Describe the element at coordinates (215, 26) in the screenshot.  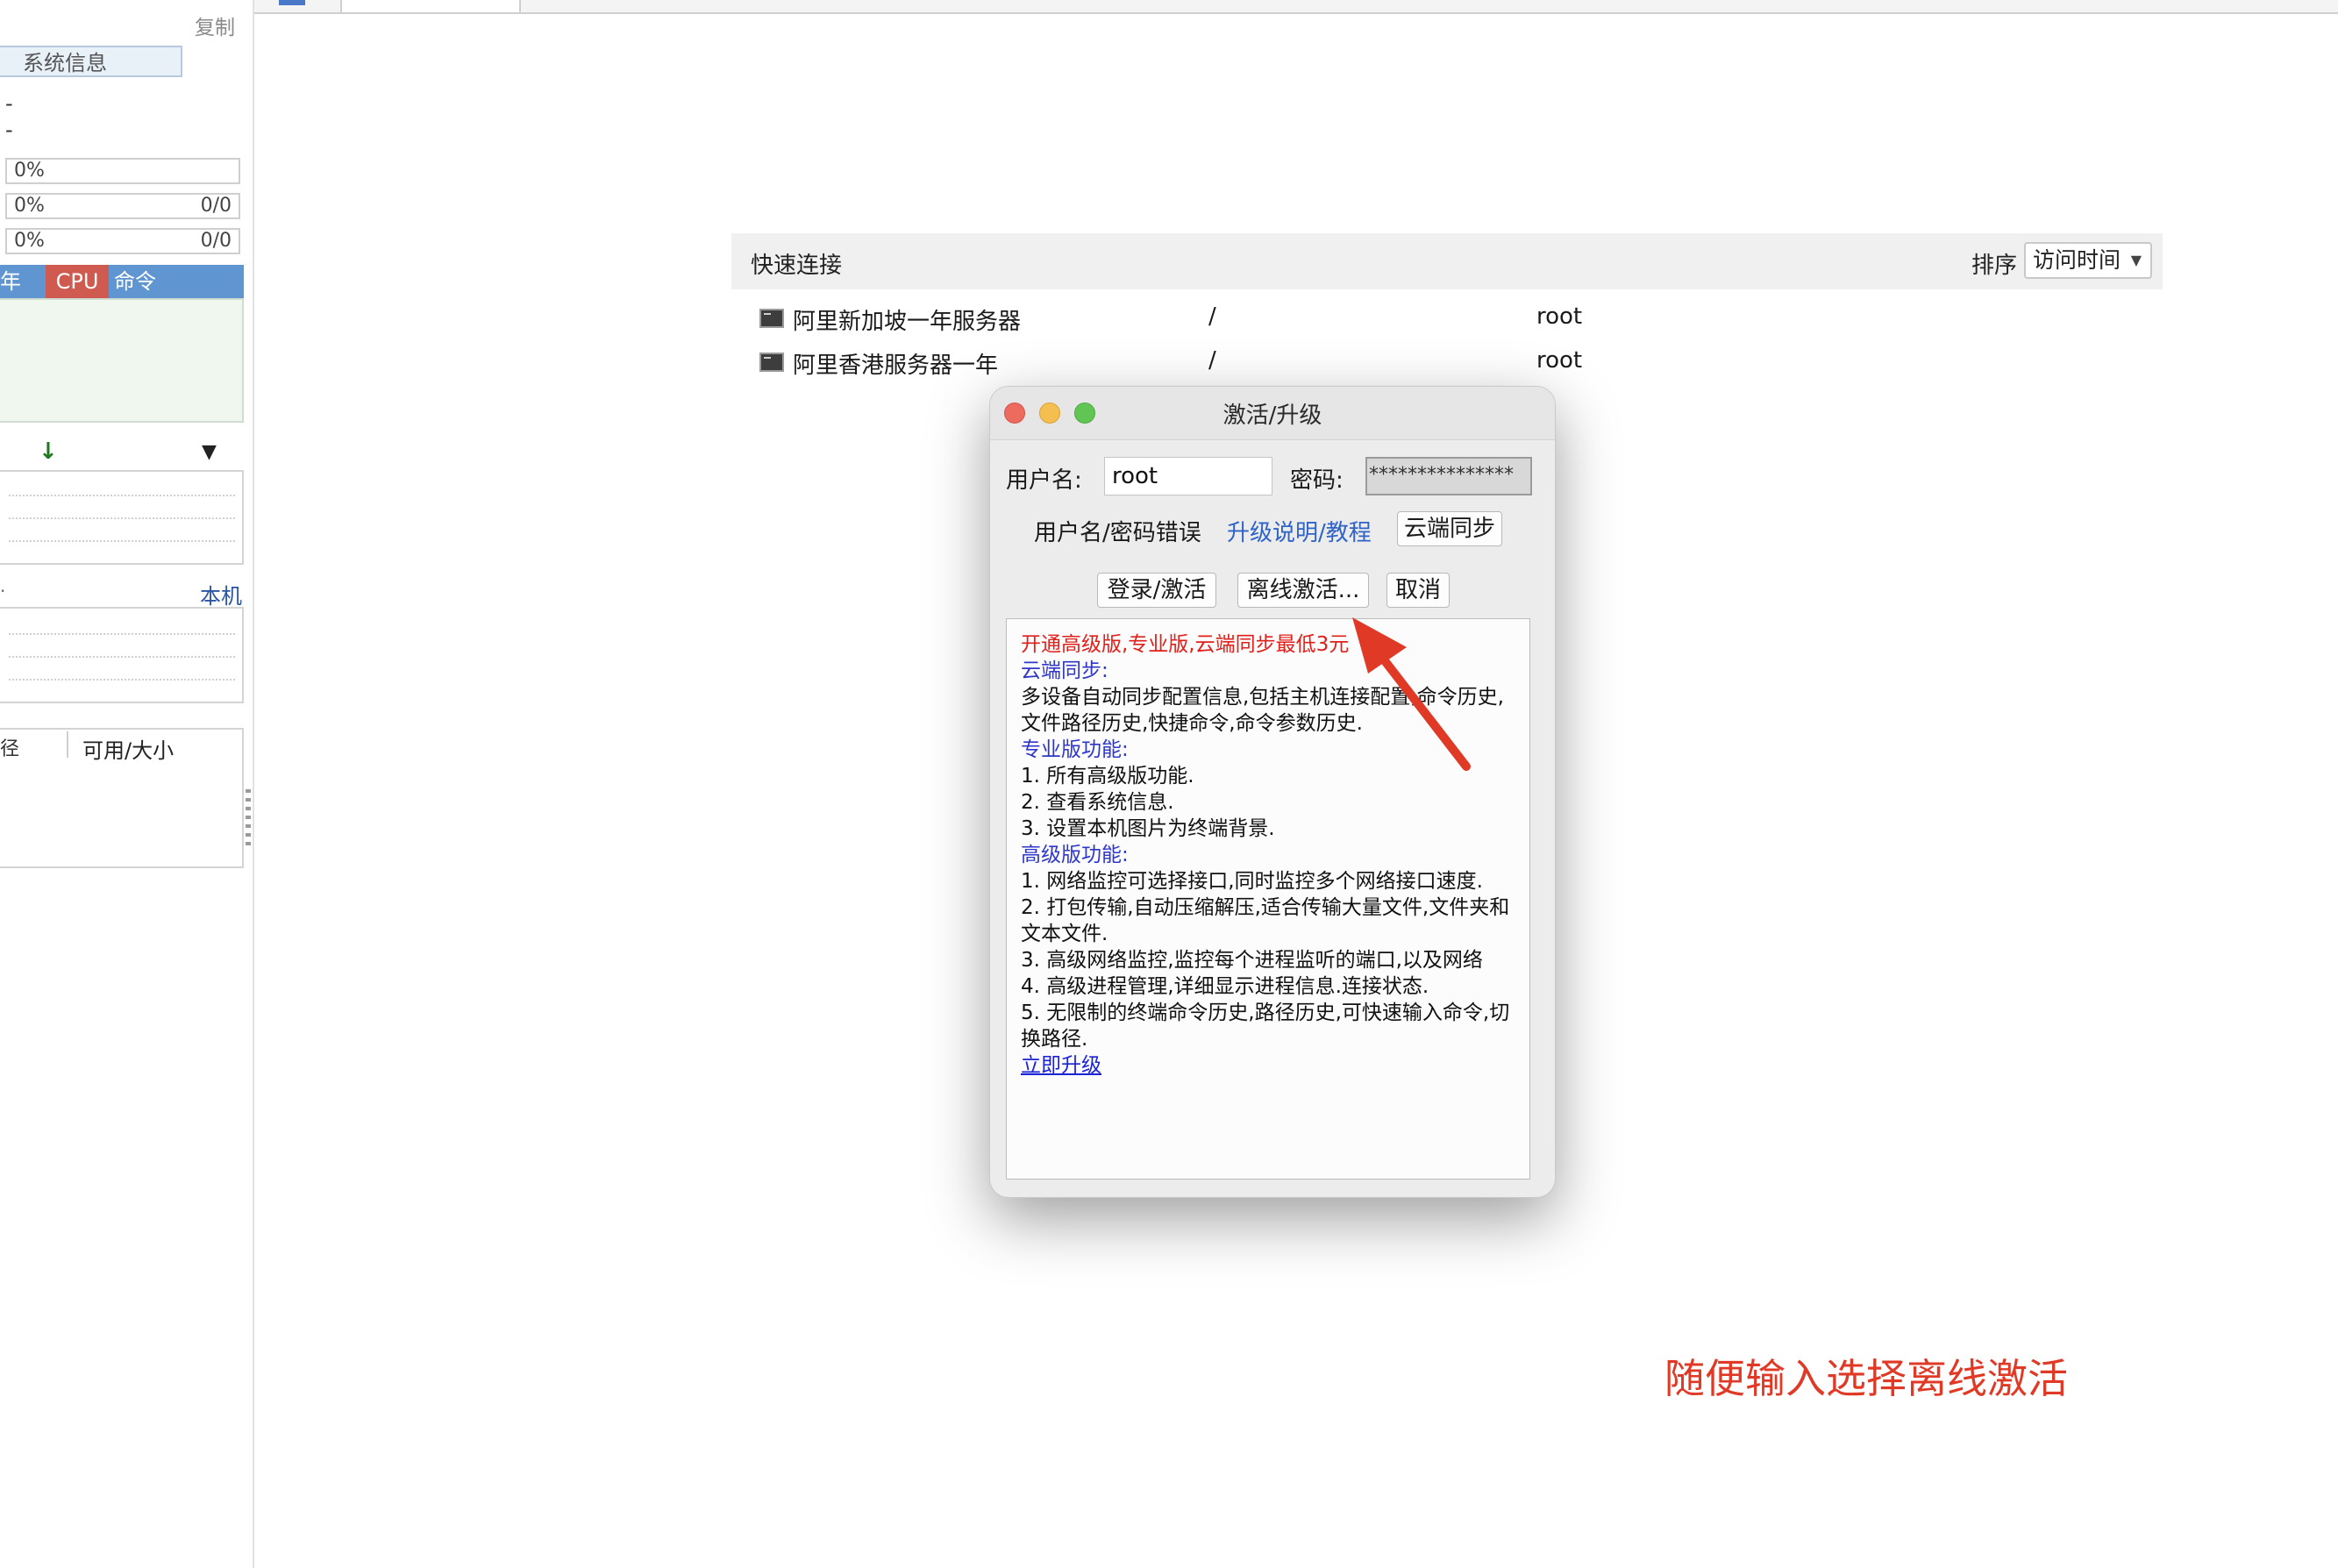
I see `copy-button: 复制` at that location.